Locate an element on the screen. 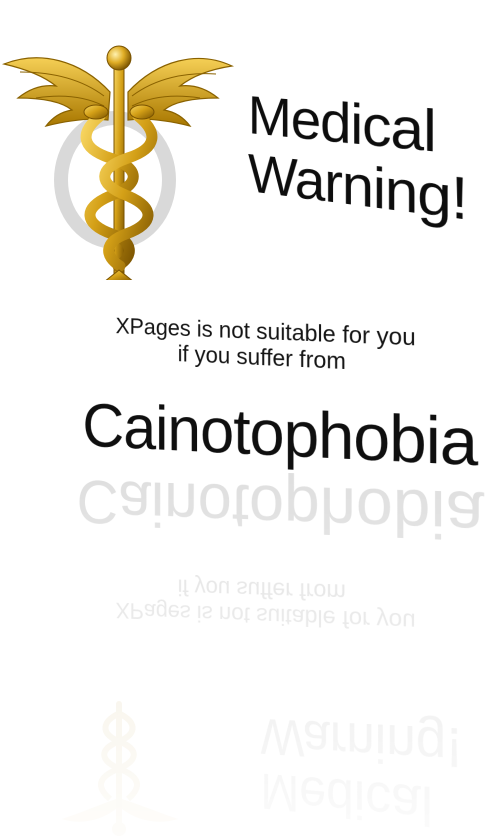  reflection-message-line-2: if you suffer from is located at coordinates (269, 591).